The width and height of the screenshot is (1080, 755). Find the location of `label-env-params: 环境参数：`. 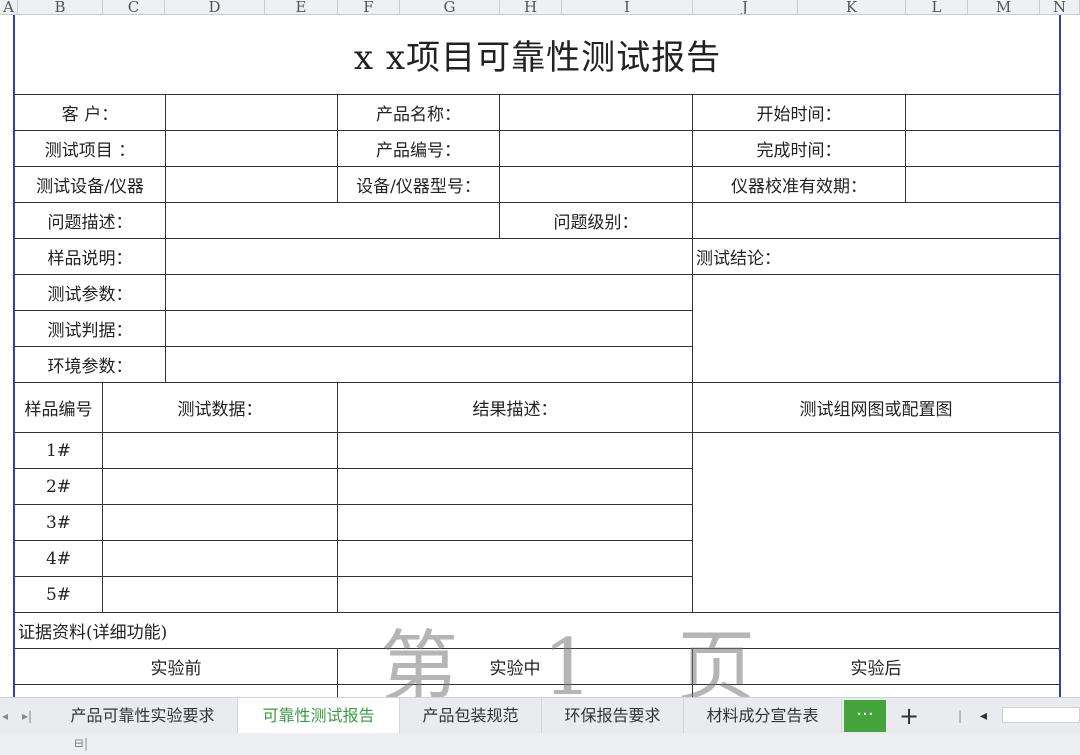

label-env-params: 环境参数： is located at coordinates (90, 365).